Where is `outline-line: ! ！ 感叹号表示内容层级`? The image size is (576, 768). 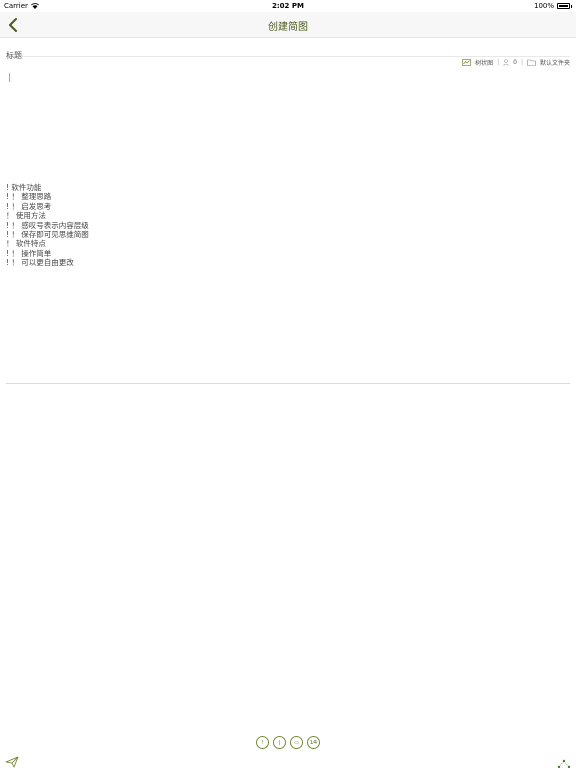
outline-line: ! ！ 感叹号表示内容层级 is located at coordinates (47, 225).